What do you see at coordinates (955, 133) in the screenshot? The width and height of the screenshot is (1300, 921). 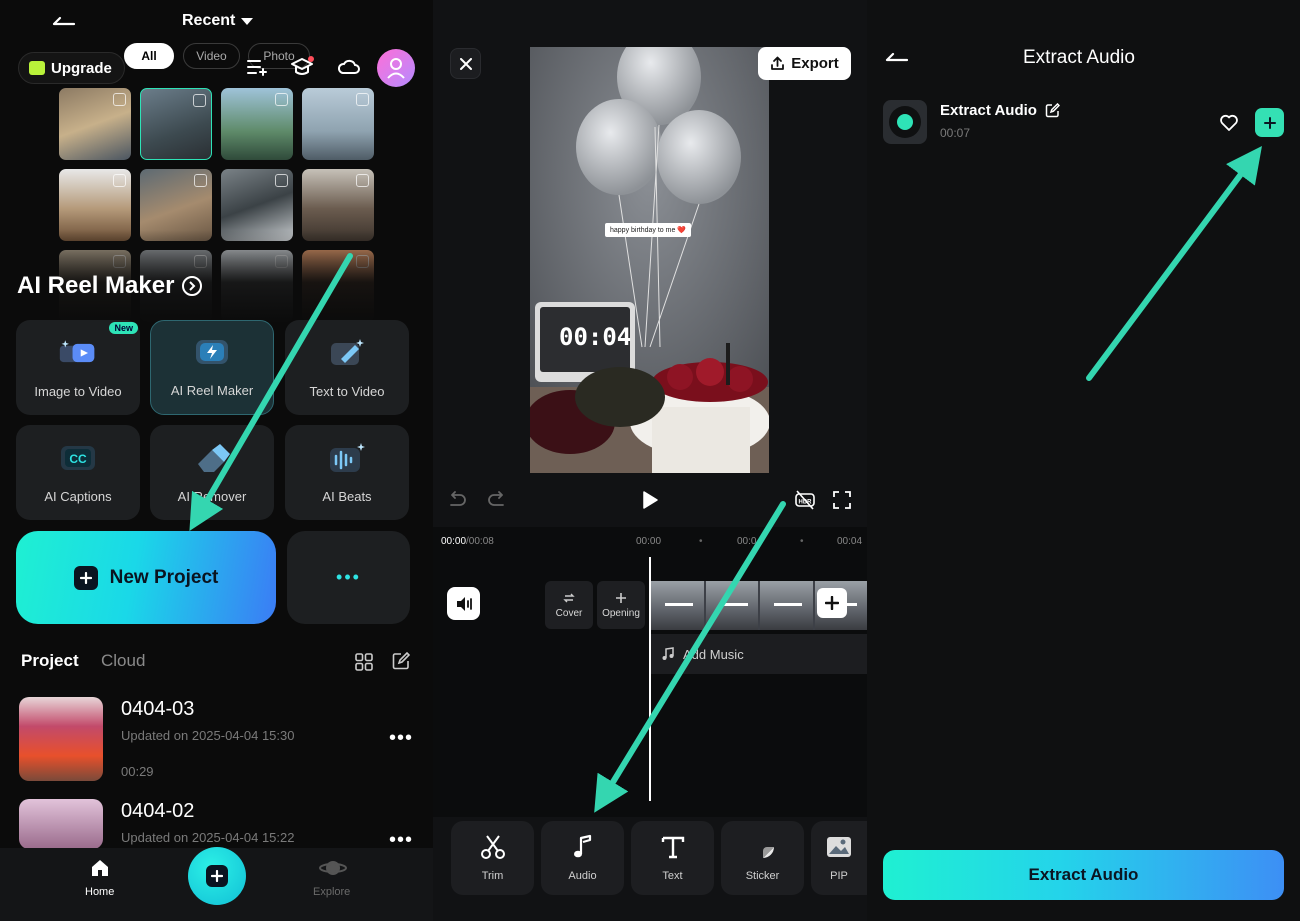 I see `audio-duration: 00:07` at bounding box center [955, 133].